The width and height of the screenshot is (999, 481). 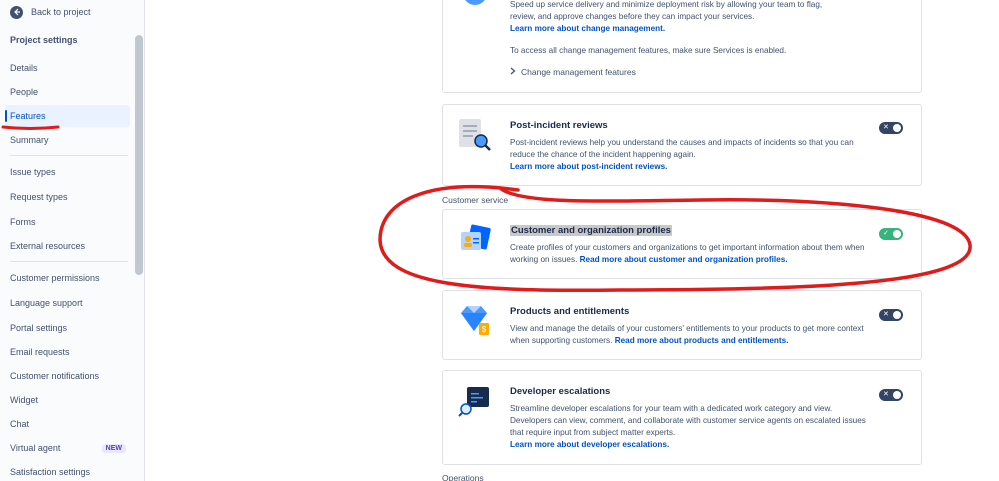 What do you see at coordinates (20, 424) in the screenshot?
I see `sidebar-item-label: Chat` at bounding box center [20, 424].